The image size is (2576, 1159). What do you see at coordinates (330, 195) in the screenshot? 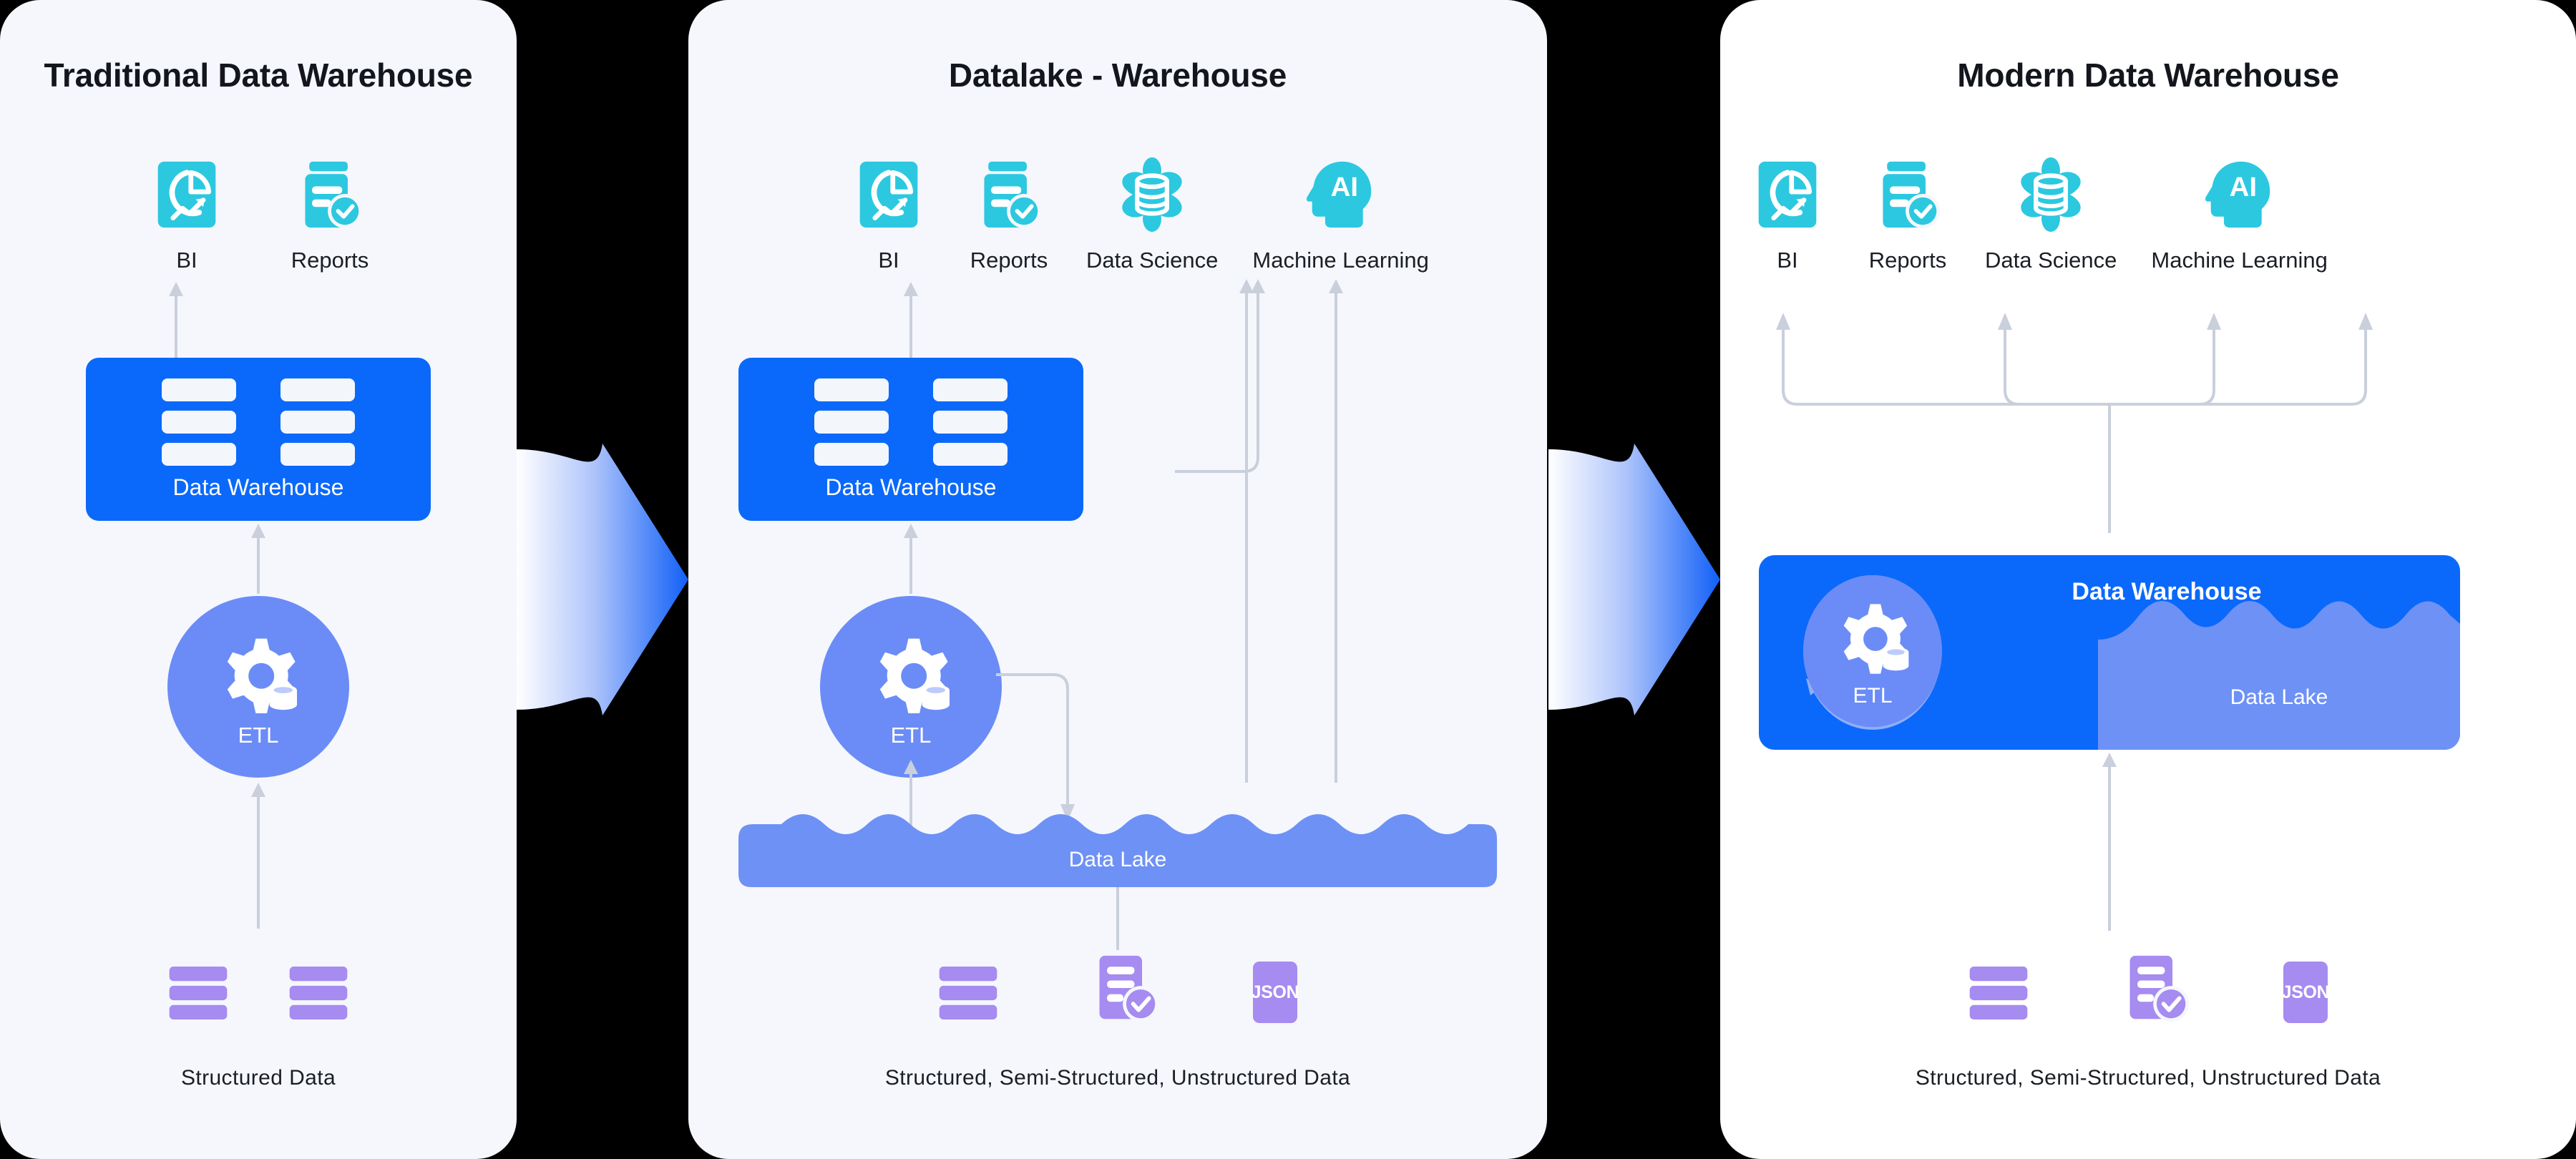
I see `reports-check-icon` at bounding box center [330, 195].